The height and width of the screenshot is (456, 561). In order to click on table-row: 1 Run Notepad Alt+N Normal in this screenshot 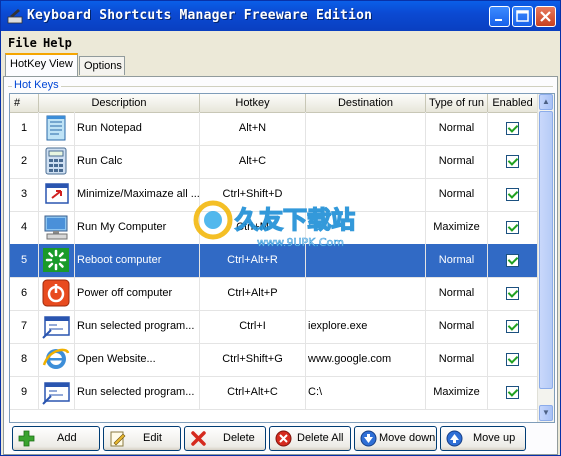, I will do `click(274, 129)`.